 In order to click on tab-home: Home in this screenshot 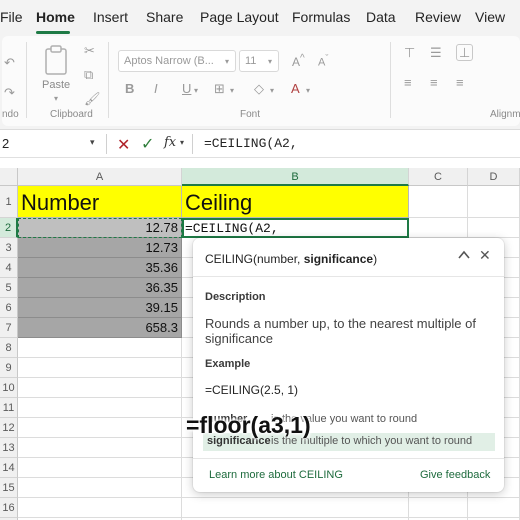, I will do `click(55, 17)`.